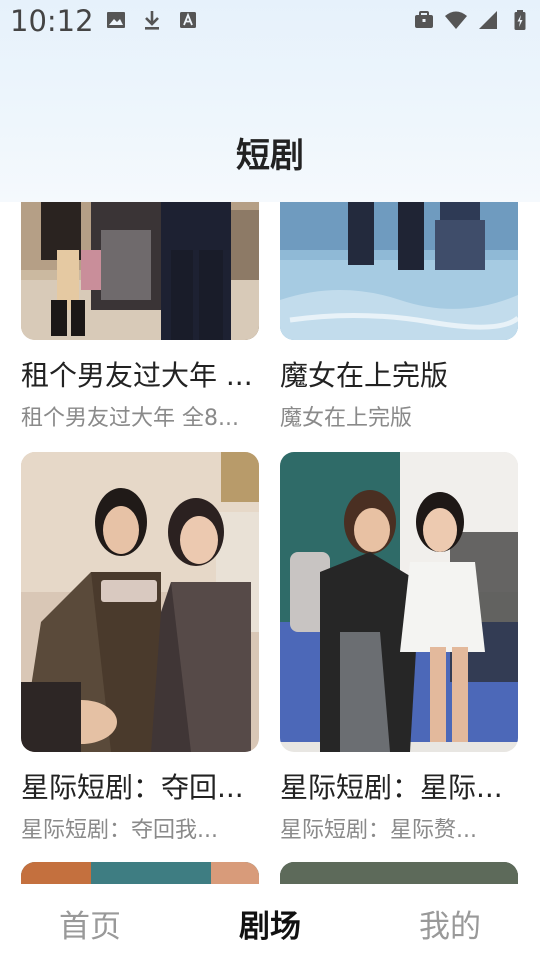 This screenshot has height=970, width=540. Describe the element at coordinates (188, 20) in the screenshot. I see `font-icon` at that location.